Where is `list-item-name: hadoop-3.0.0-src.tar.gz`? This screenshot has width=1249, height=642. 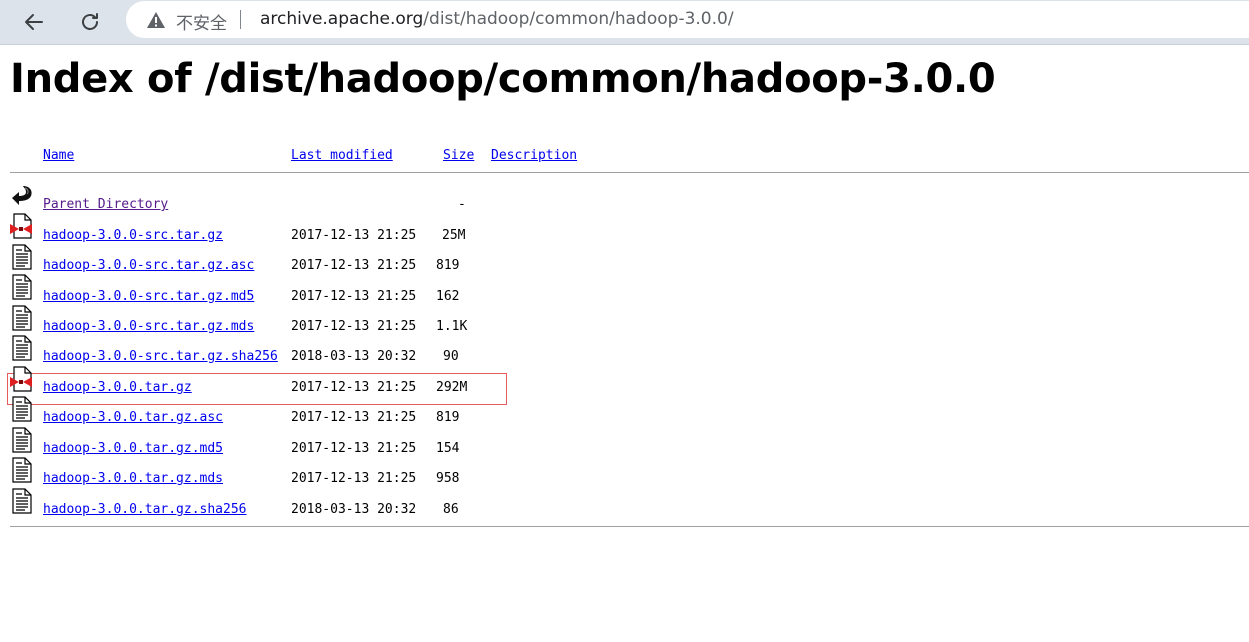 list-item-name: hadoop-3.0.0-src.tar.gz is located at coordinates (133, 235).